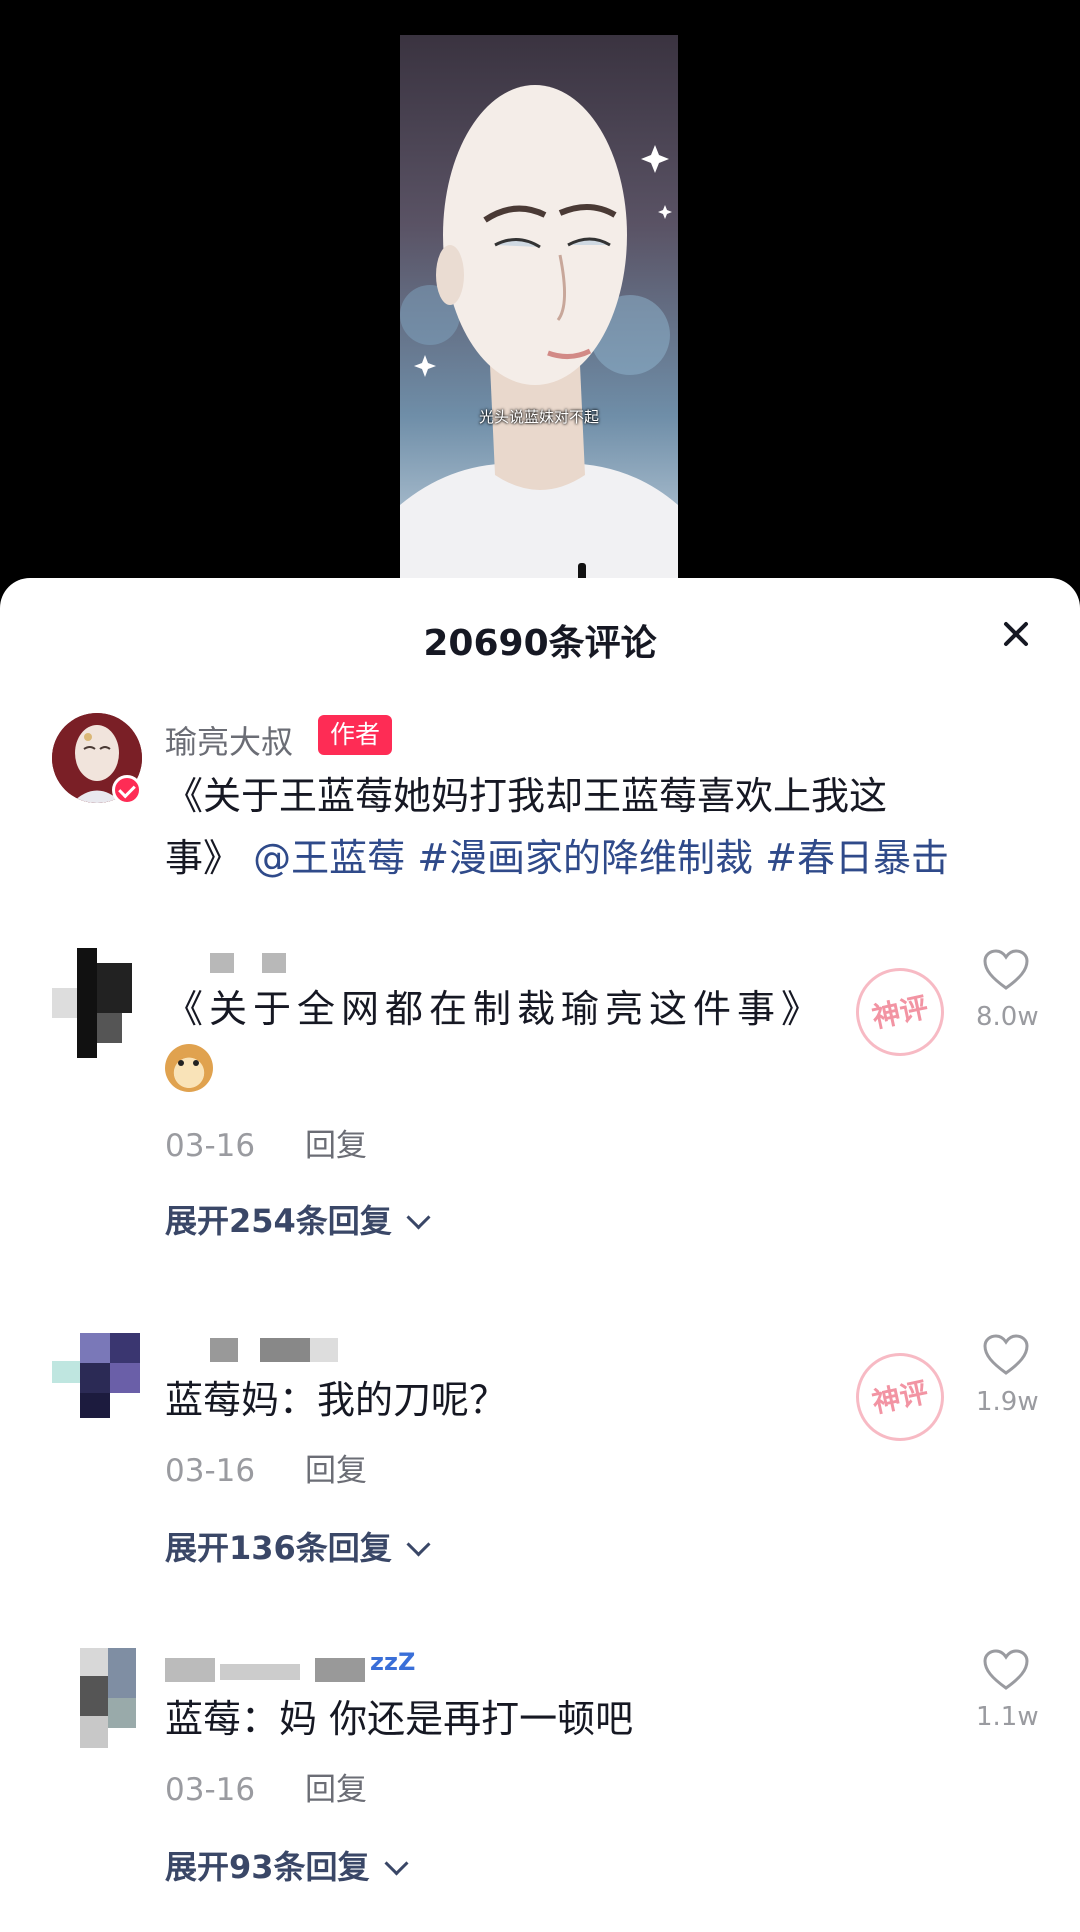 This screenshot has width=1080, height=1932. I want to click on hashtag-link: #春日暴击, so click(857, 858).